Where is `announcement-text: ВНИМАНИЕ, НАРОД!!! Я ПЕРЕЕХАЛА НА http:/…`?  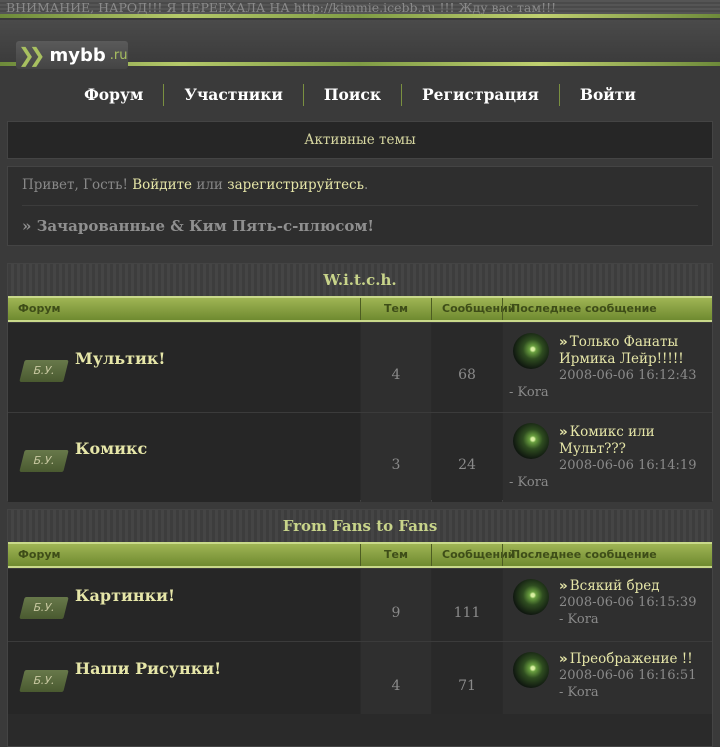
announcement-text: ВНИМАНИЕ, НАРОД!!! Я ПЕРЕЕХАЛА НА http:/… is located at coordinates (281, 7).